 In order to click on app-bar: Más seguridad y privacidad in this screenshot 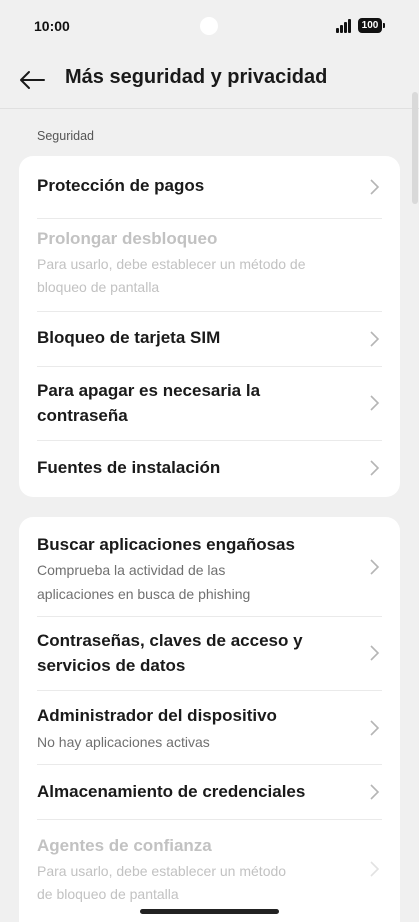, I will do `click(209, 81)`.